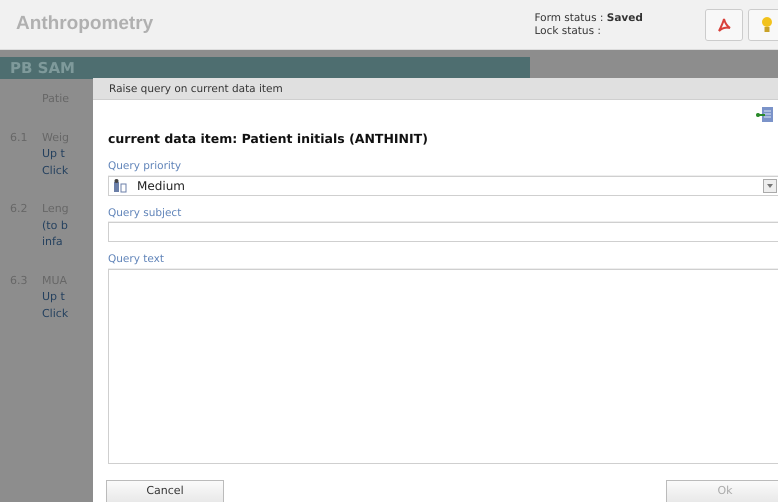 The image size is (778, 502). What do you see at coordinates (569, 18) in the screenshot?
I see `form-status-label: Form status :` at bounding box center [569, 18].